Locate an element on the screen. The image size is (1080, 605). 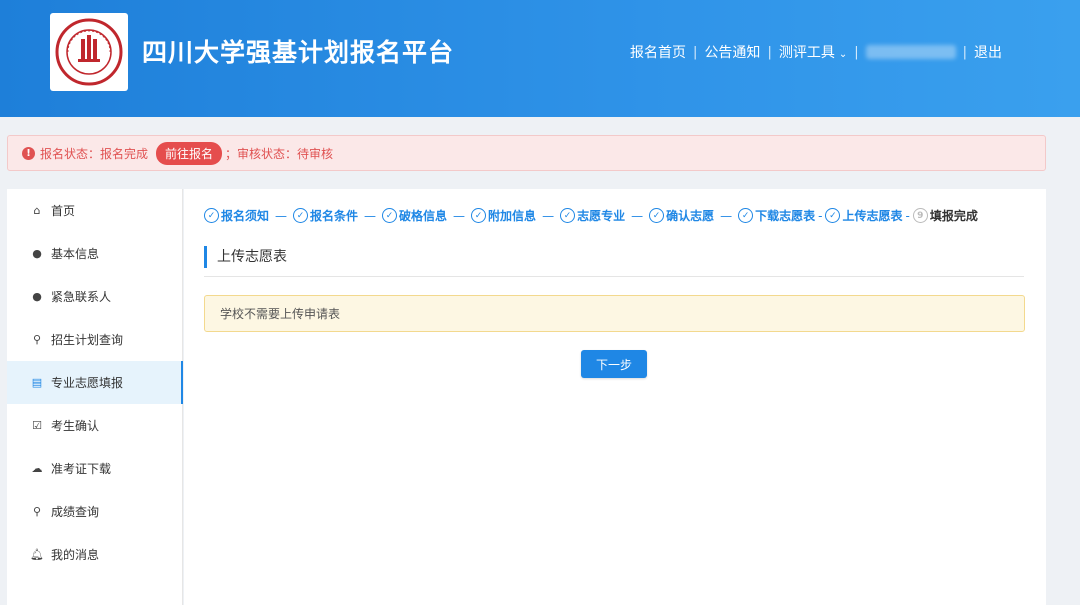
step-label: 确认志愿 is located at coordinates (690, 216).